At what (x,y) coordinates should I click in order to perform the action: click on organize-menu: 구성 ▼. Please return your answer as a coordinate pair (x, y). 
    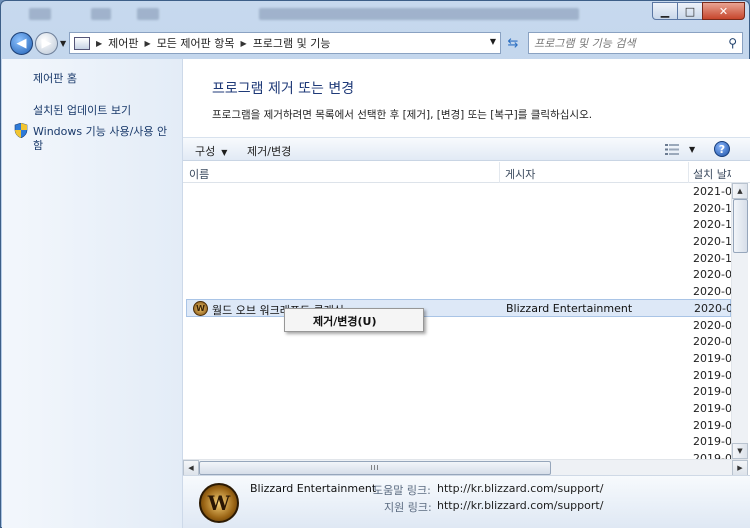
    Looking at the image, I should click on (211, 151).